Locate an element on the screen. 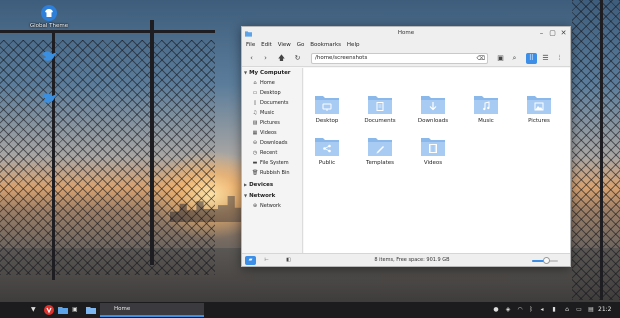  folder-templates: Templates is located at coordinates (380, 150).